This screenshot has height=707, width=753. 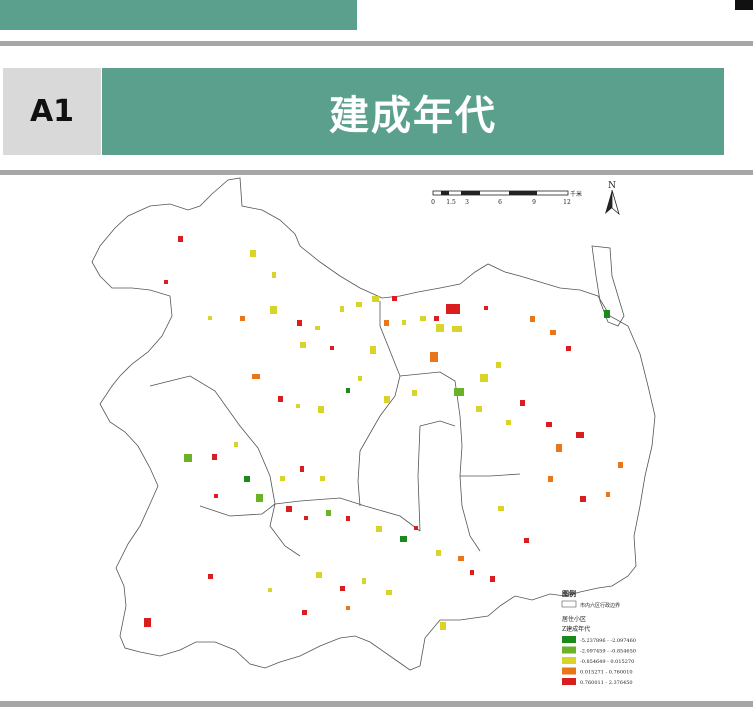 What do you see at coordinates (576, 194) in the screenshot?
I see `scale-unit: 千米` at bounding box center [576, 194].